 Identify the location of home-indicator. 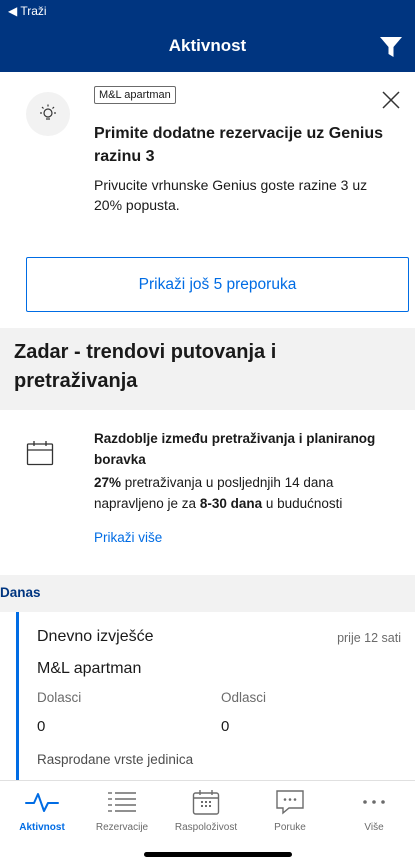
(218, 854).